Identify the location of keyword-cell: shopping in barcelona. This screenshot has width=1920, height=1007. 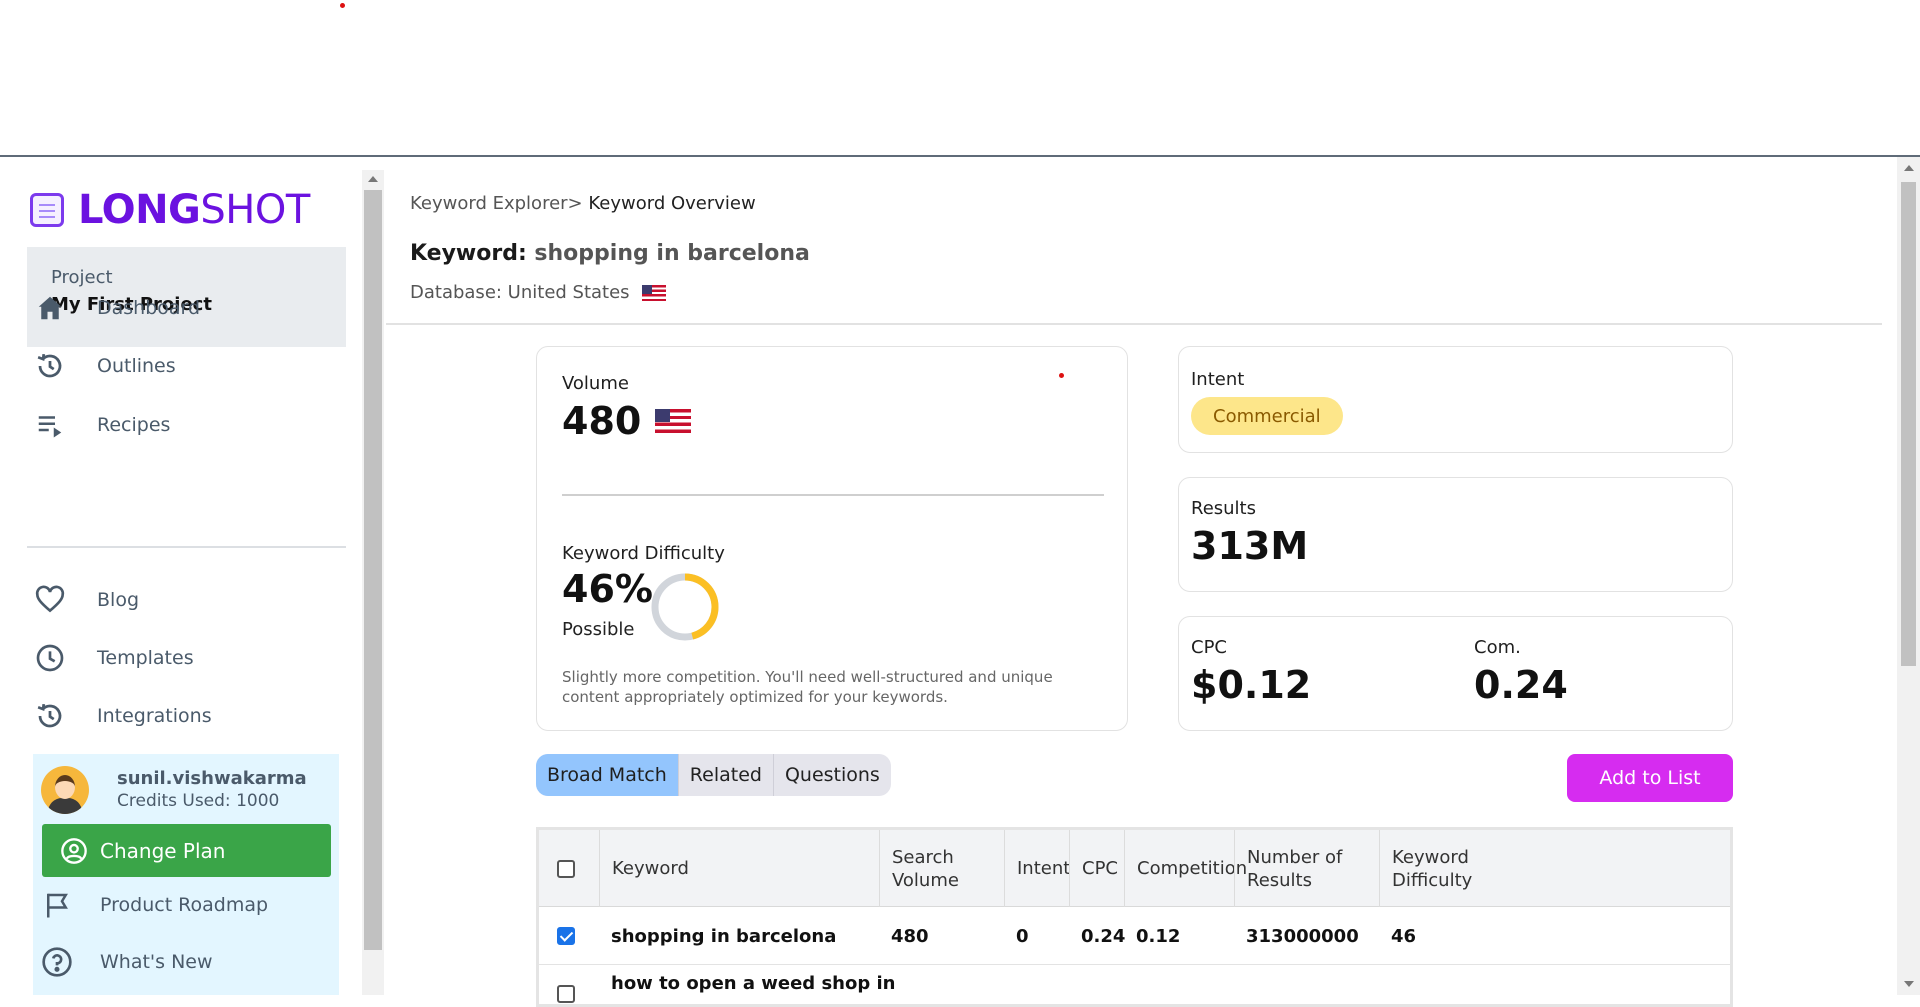
(724, 936).